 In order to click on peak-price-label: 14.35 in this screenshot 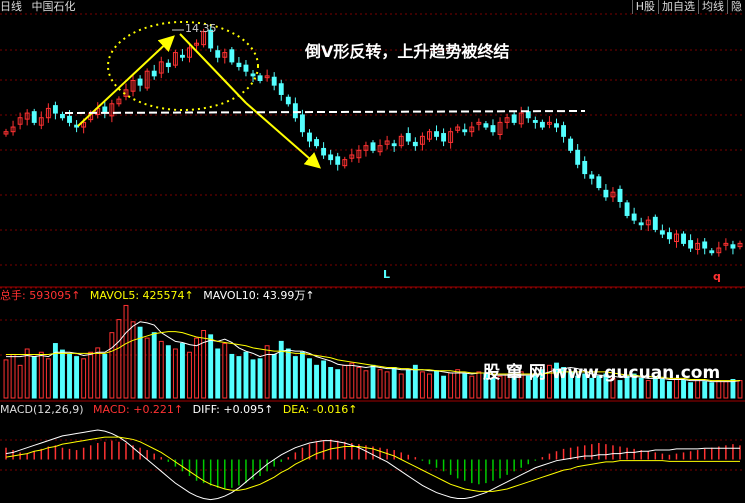, I will do `click(201, 28)`.